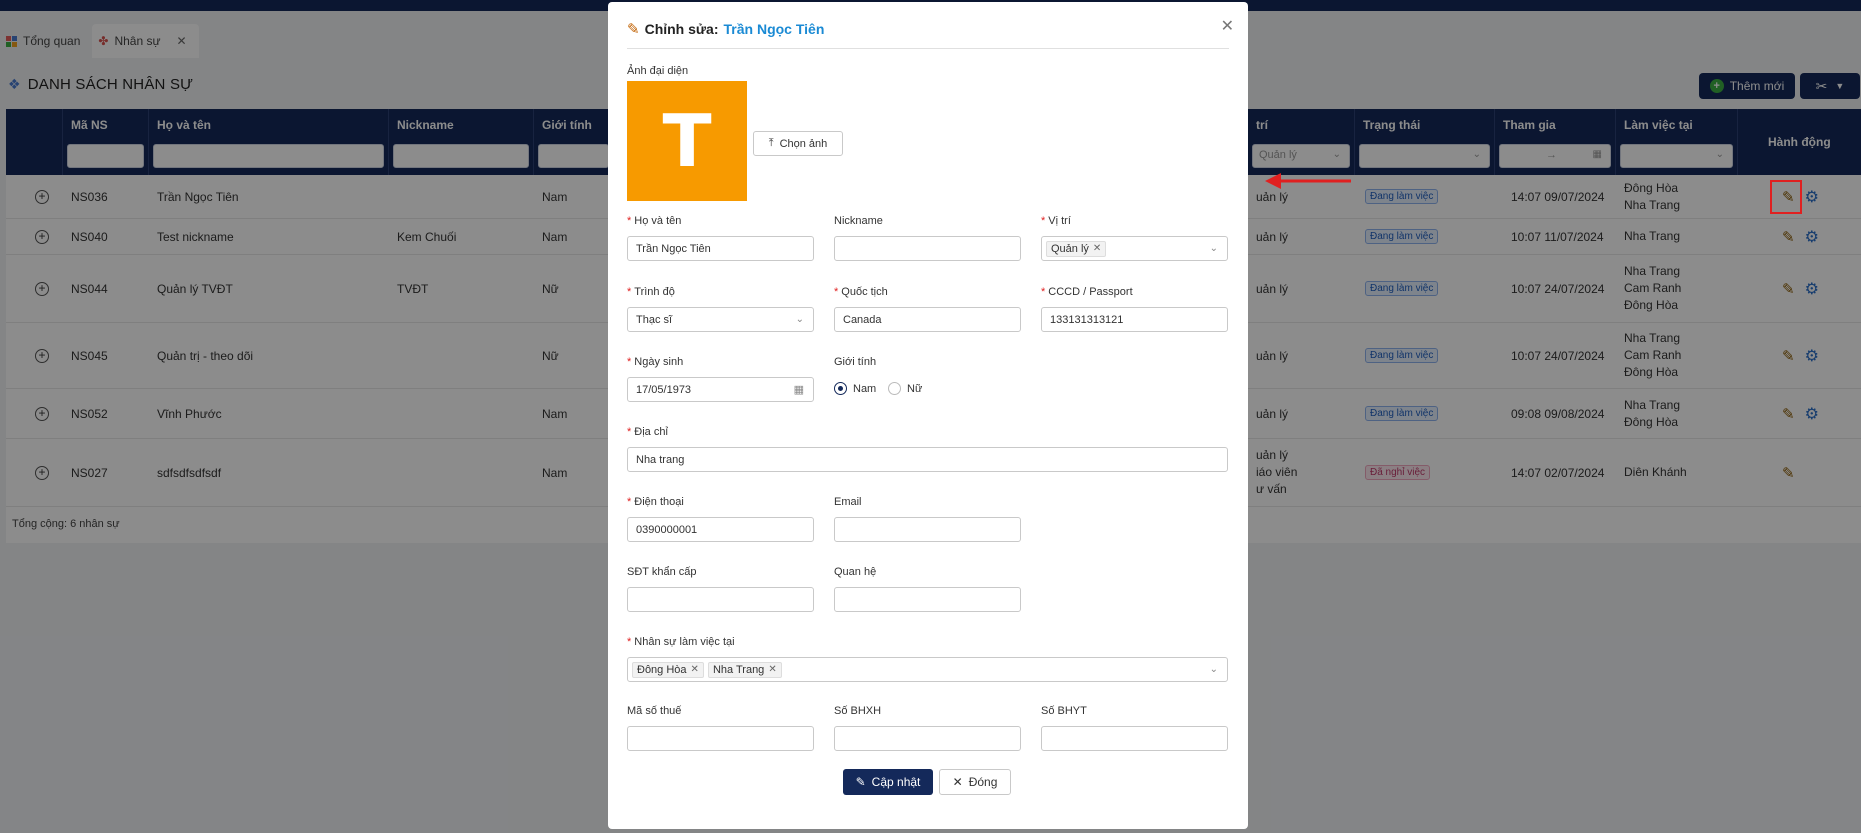 This screenshot has height=833, width=1861. Describe the element at coordinates (928, 48) in the screenshot. I see `divider` at that location.